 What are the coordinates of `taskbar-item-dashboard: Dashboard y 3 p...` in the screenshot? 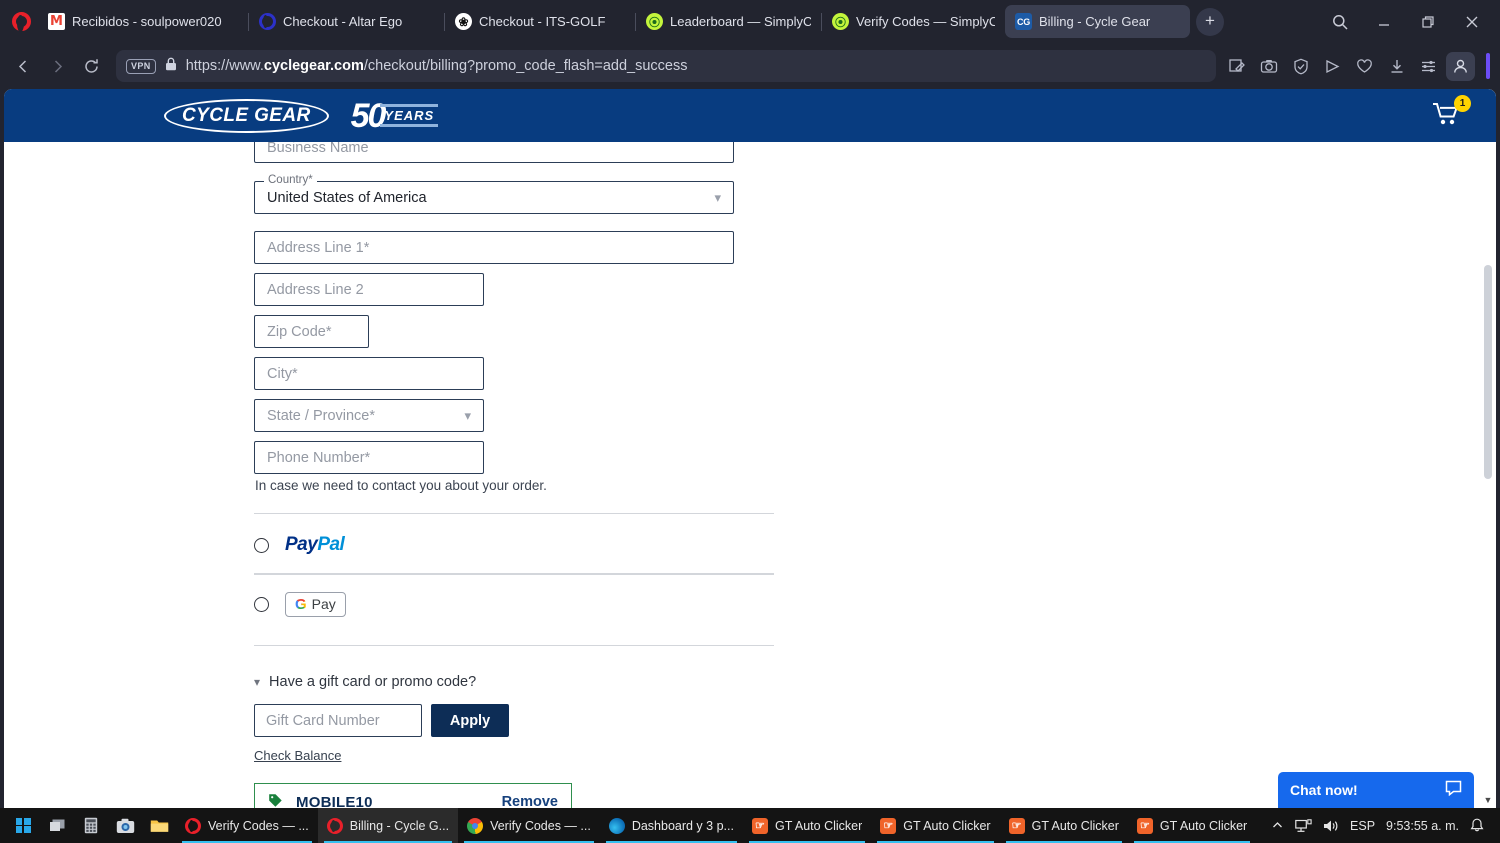 It's located at (671, 825).